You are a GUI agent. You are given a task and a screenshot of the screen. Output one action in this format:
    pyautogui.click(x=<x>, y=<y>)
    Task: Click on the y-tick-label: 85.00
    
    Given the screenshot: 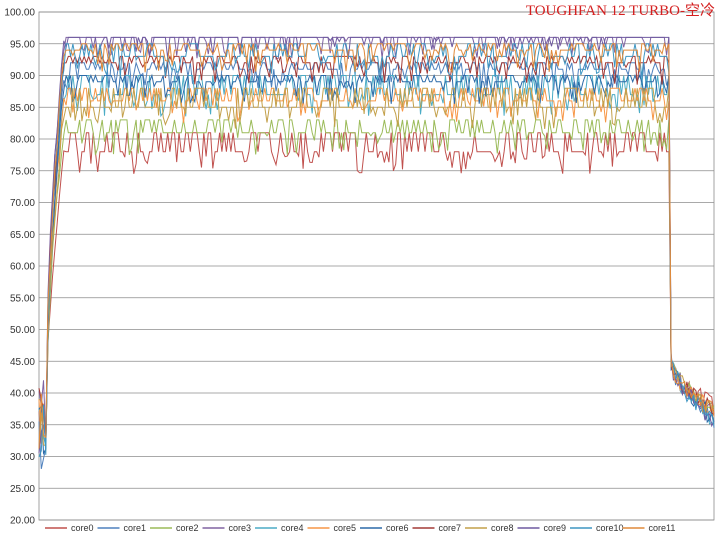 What is the action you would take?
    pyautogui.click(x=22, y=108)
    